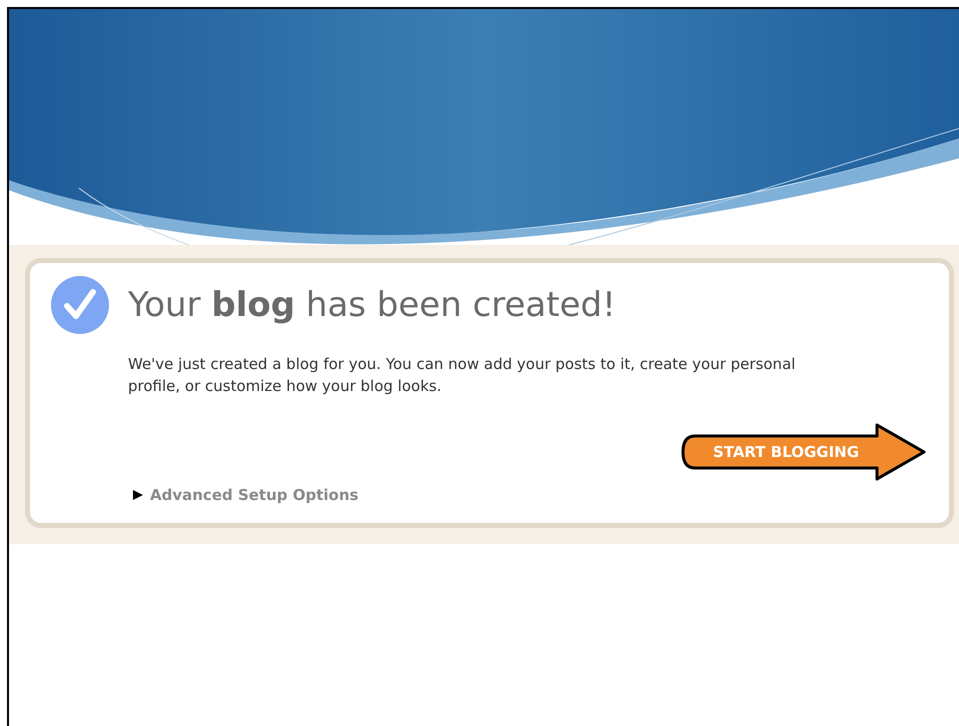 Image resolution: width=959 pixels, height=726 pixels. I want to click on expand-triangle-icon, so click(138, 495).